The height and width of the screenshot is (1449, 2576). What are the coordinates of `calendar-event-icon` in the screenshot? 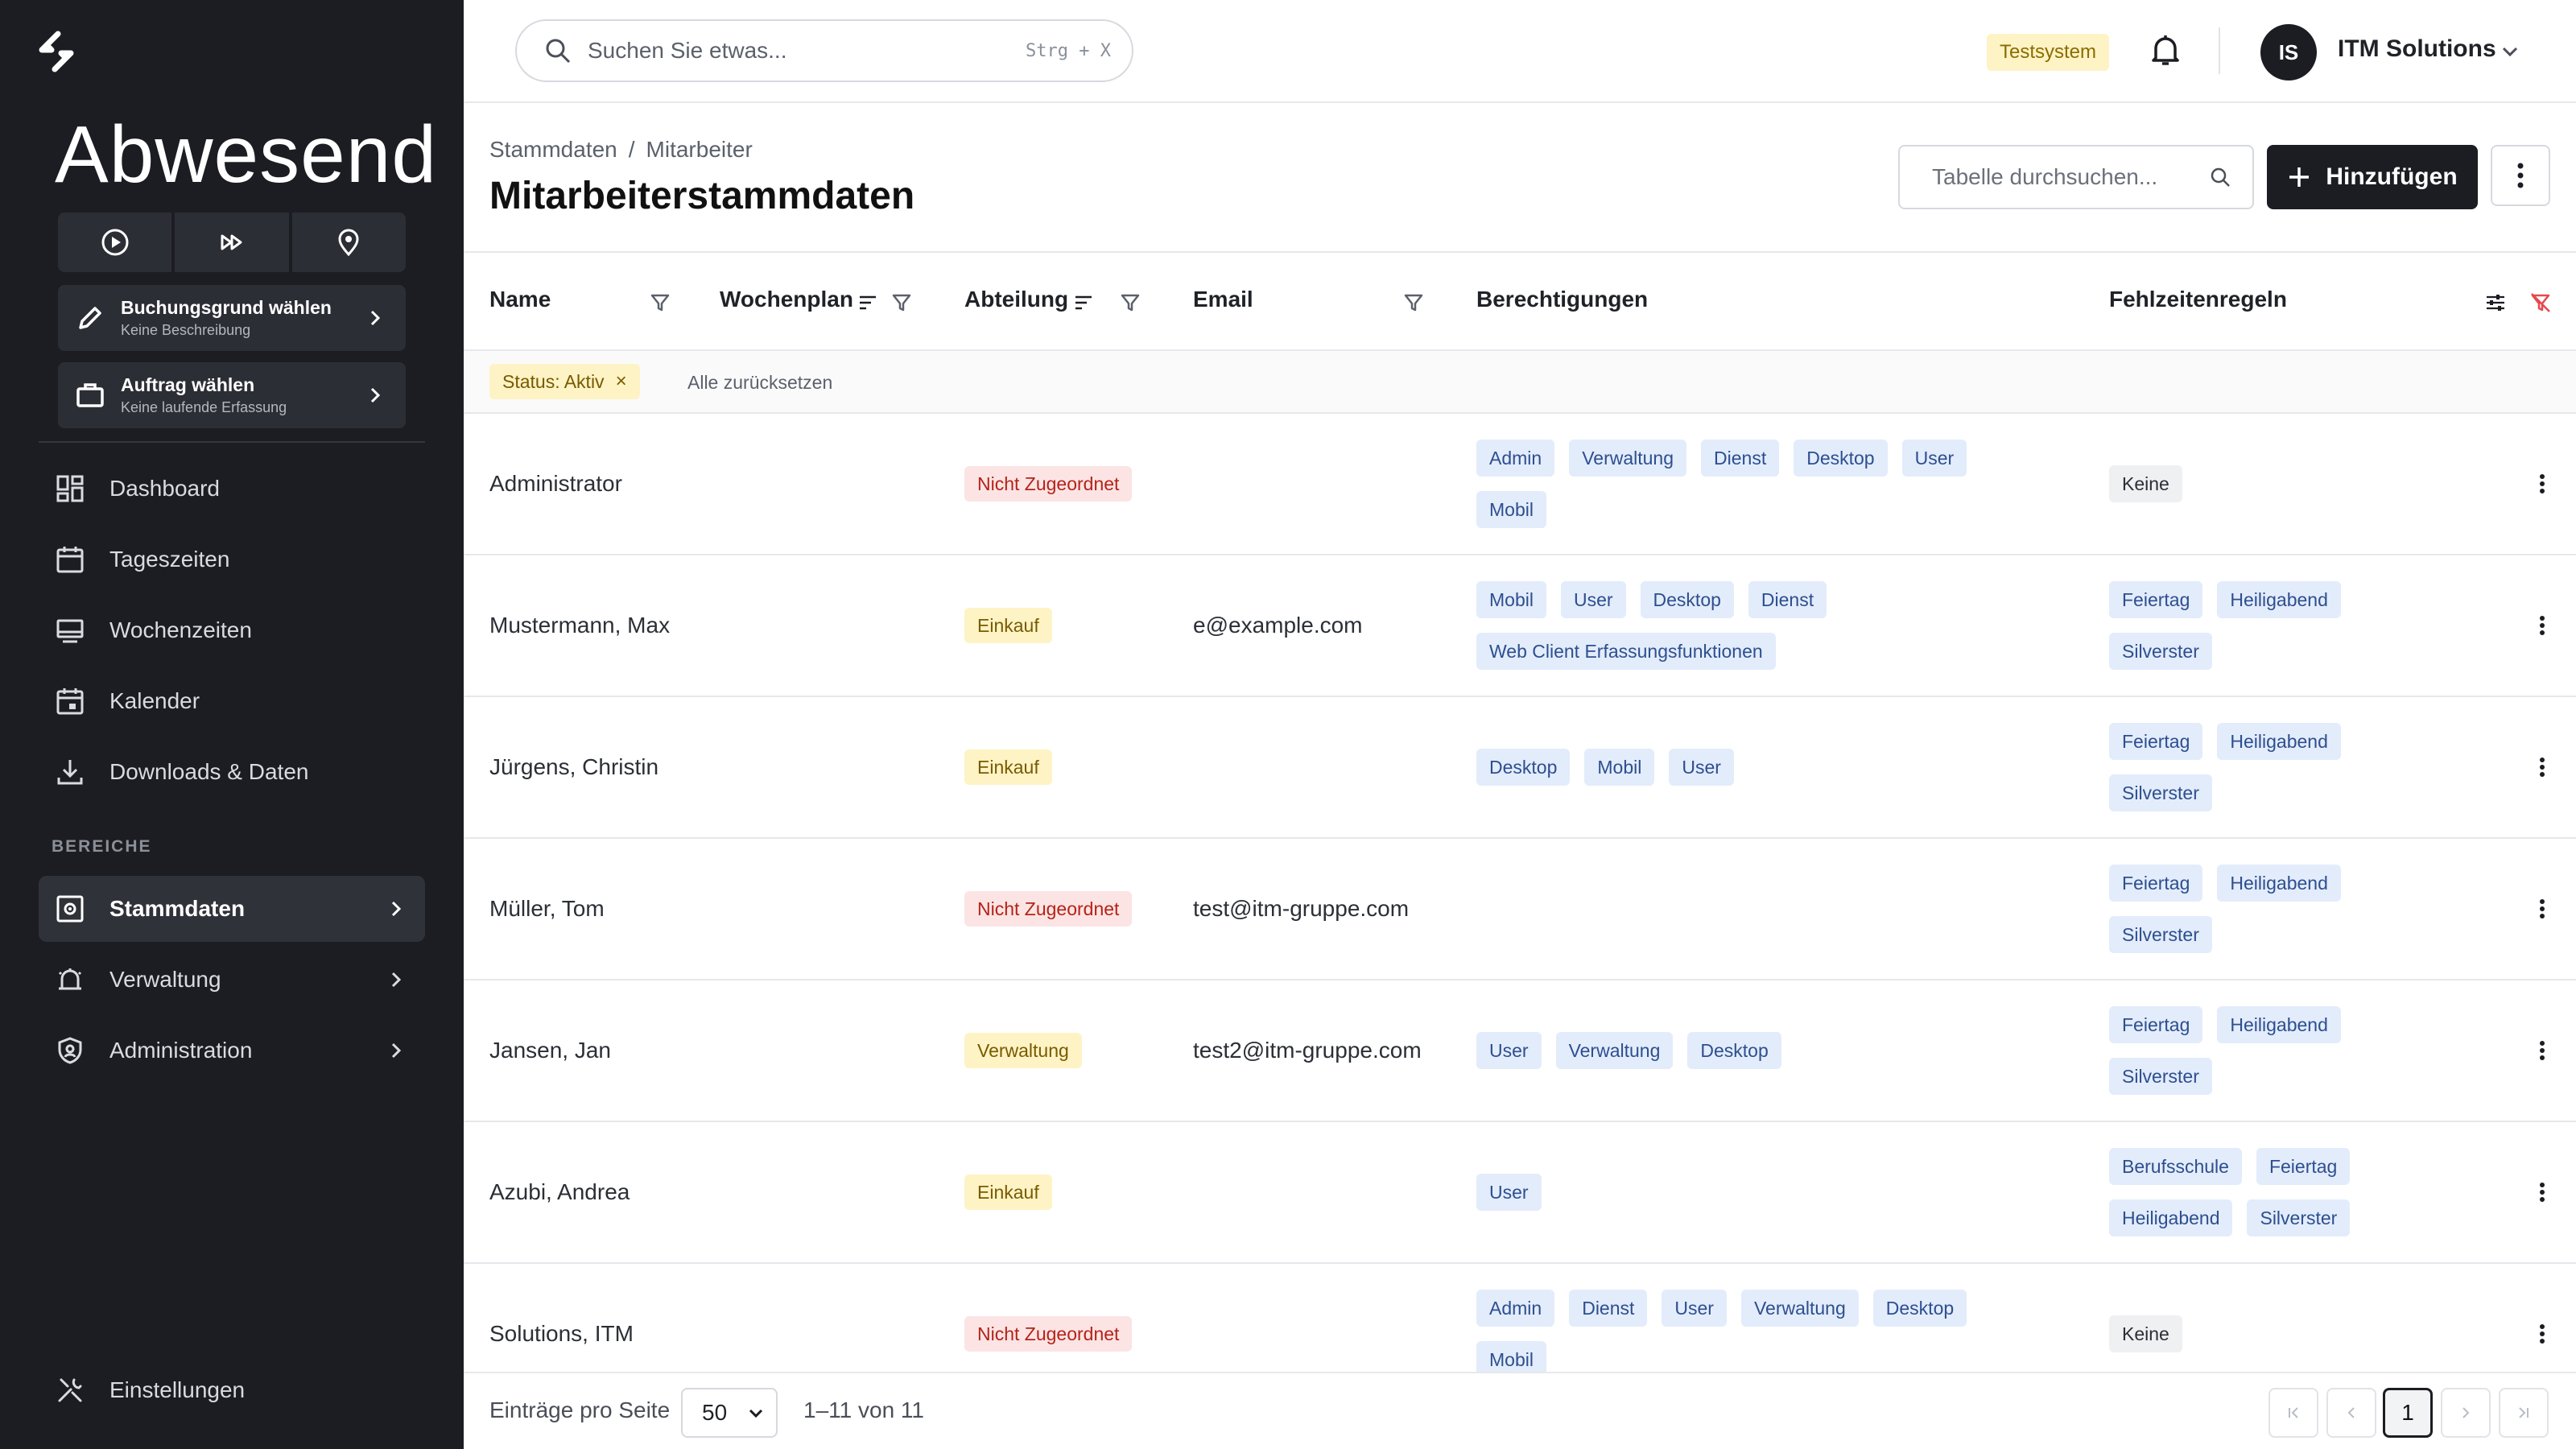 It's located at (70, 701).